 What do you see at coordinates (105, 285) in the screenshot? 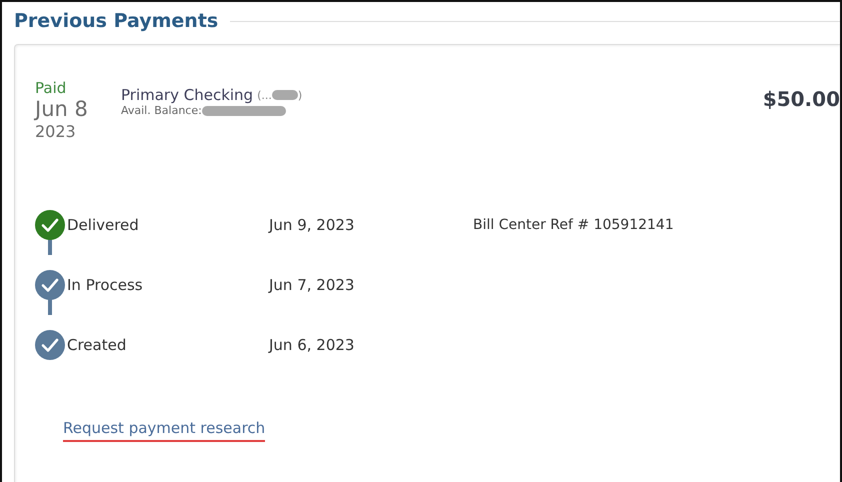
I see `step-label: In Process` at bounding box center [105, 285].